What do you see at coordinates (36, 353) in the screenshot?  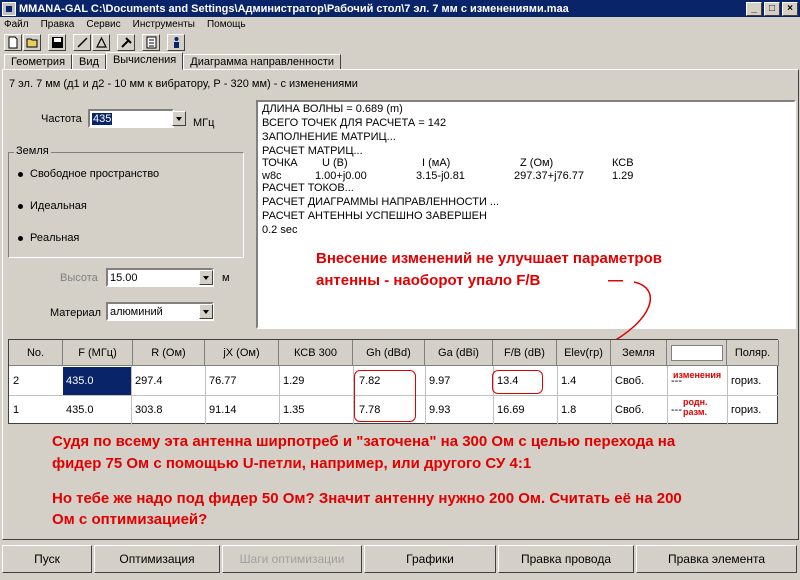 I see `col-header-no: No.` at bounding box center [36, 353].